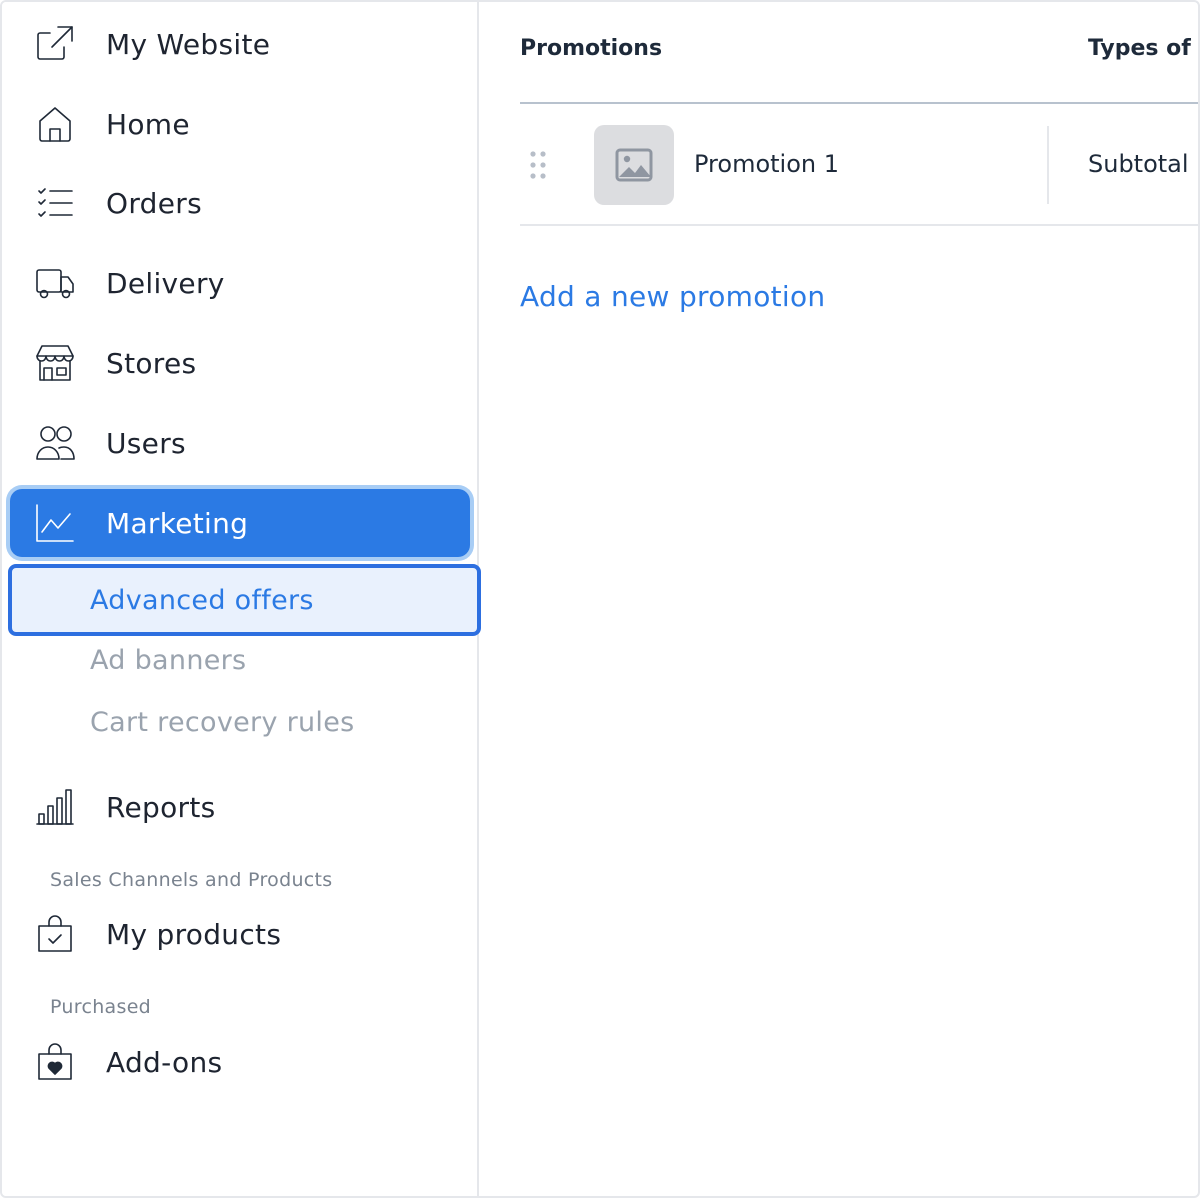 The width and height of the screenshot is (1200, 1198). I want to click on submenu-item-ad-banners: Ad banners, so click(240, 660).